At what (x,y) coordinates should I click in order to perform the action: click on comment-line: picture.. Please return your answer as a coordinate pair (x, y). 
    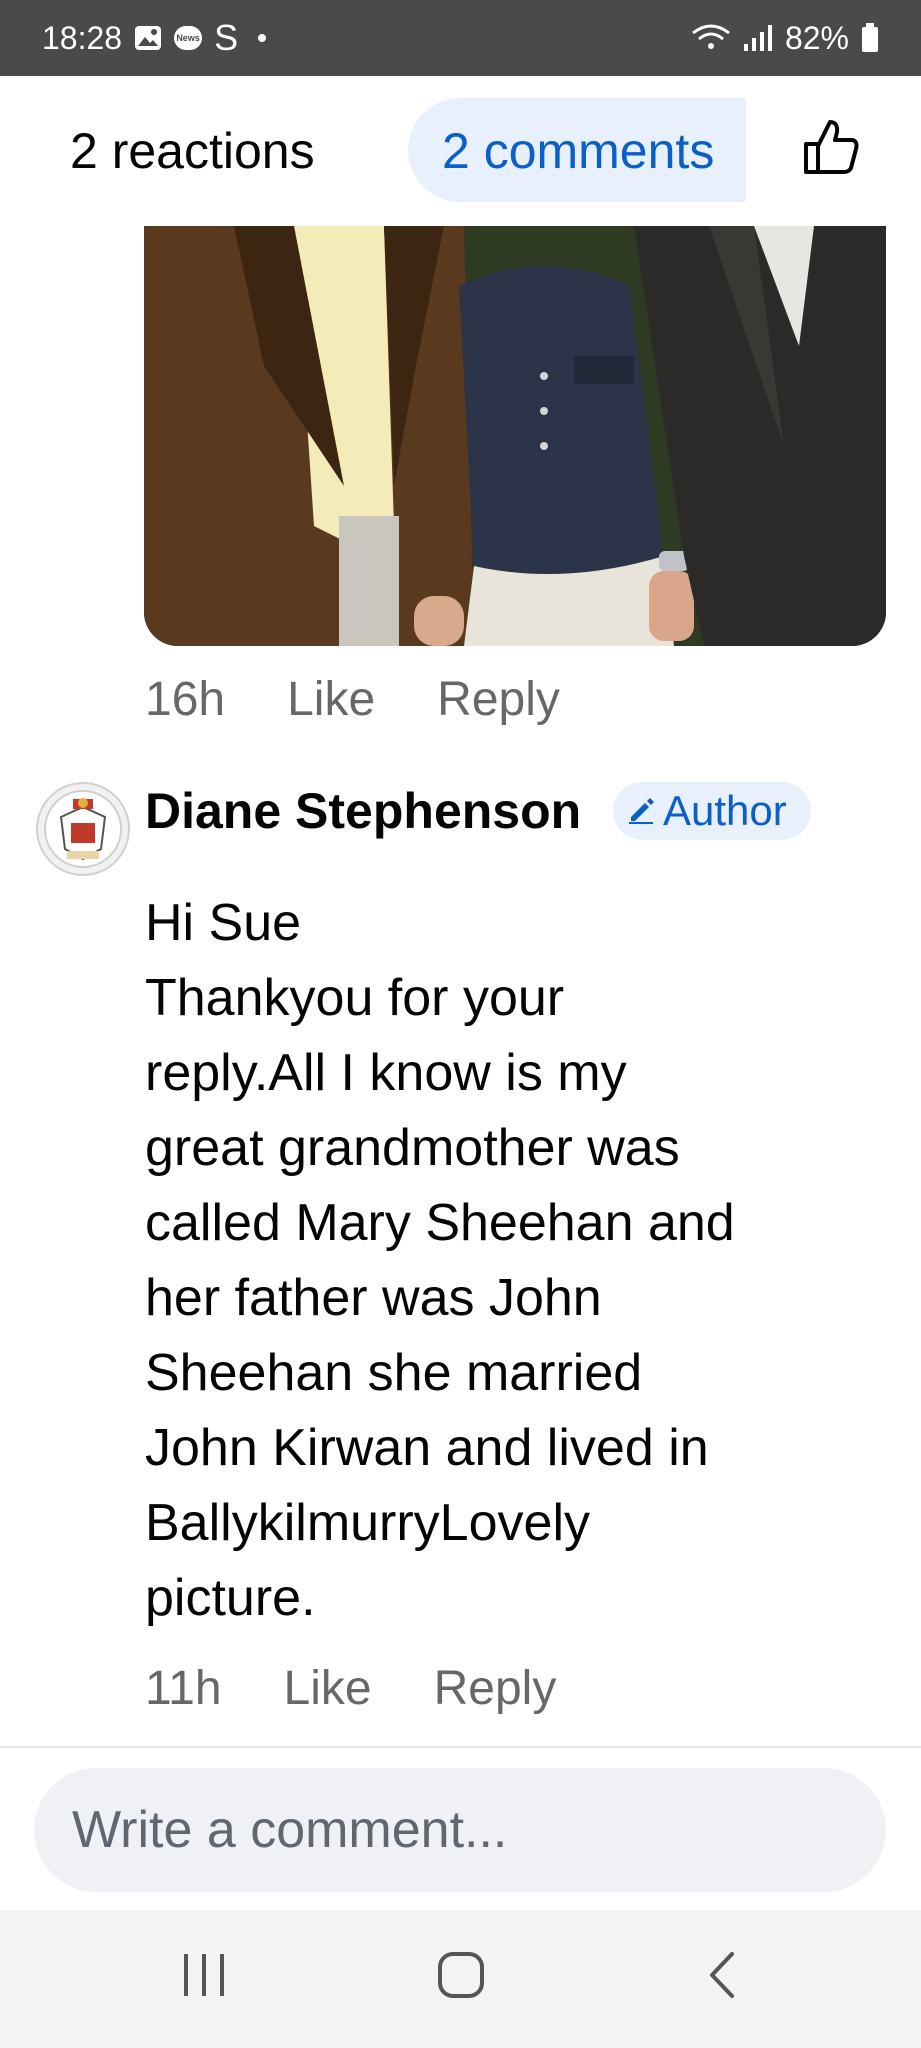
    Looking at the image, I should click on (230, 1598).